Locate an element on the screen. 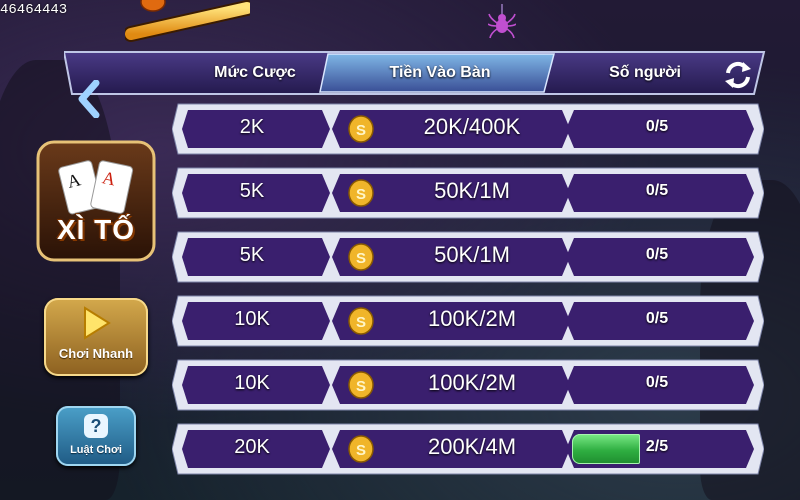 This screenshot has width=800, height=500. buyin-amount: 20K/400K is located at coordinates (472, 126).